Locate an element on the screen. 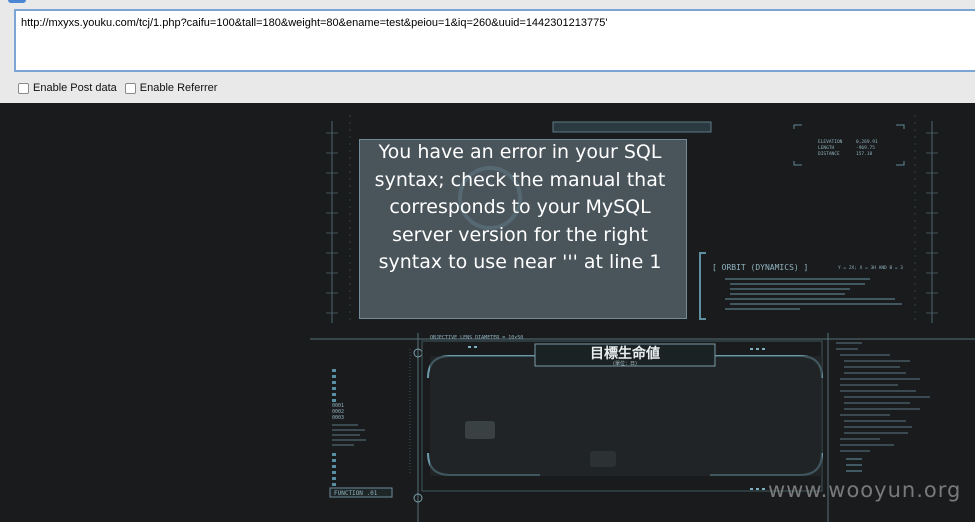 This screenshot has width=975, height=522. right-text-list is located at coordinates (883, 397).